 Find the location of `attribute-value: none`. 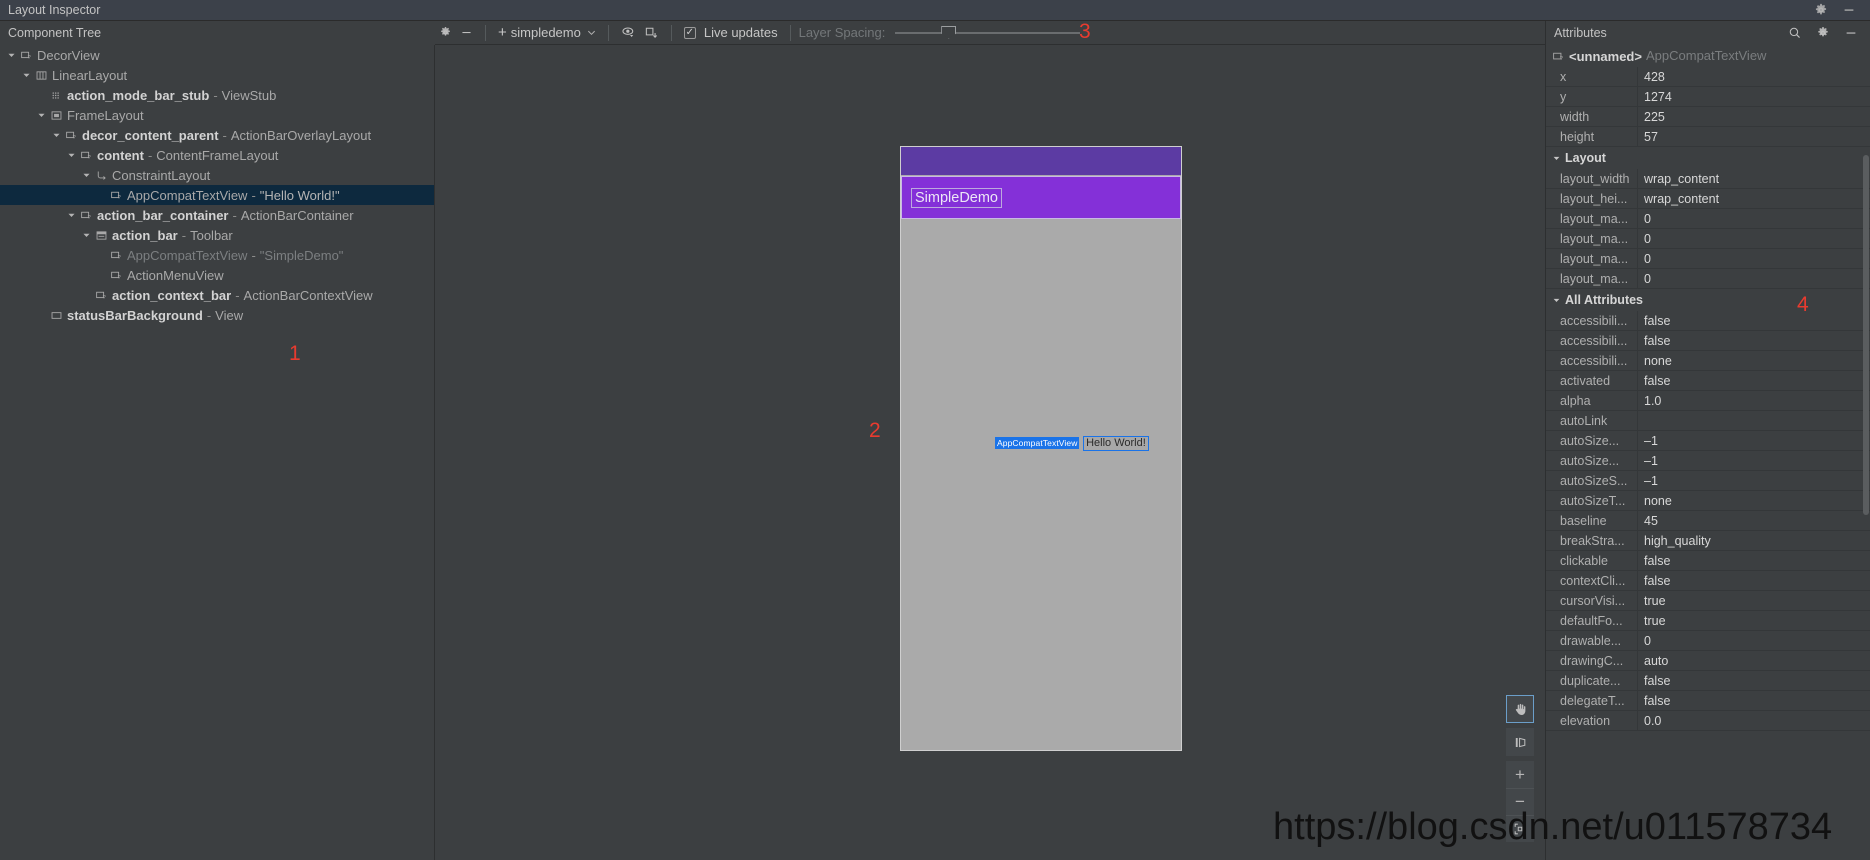

attribute-value: none is located at coordinates (1658, 360).